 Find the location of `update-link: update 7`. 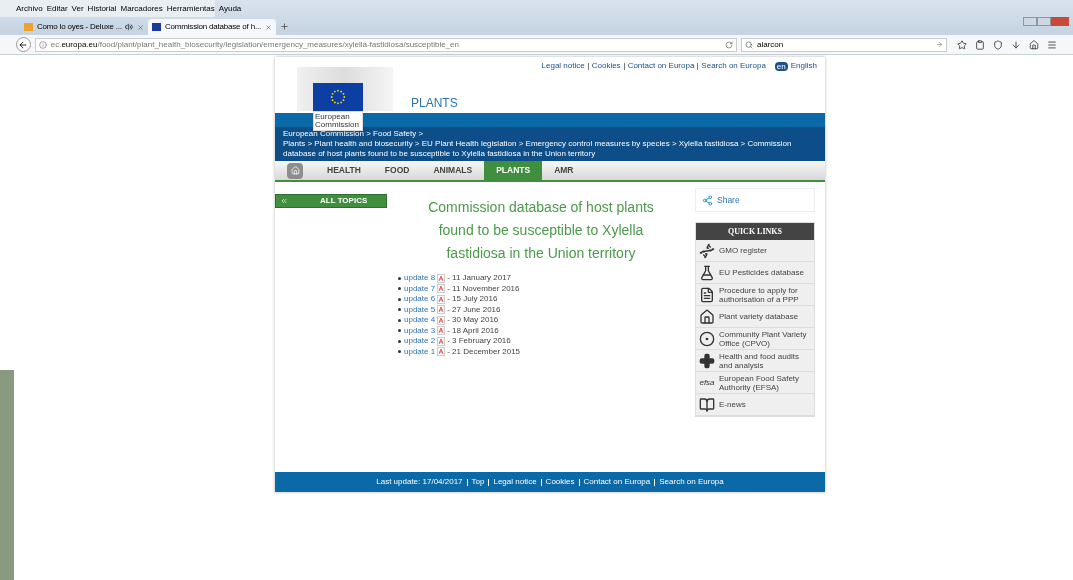

update-link: update 7 is located at coordinates (420, 288).